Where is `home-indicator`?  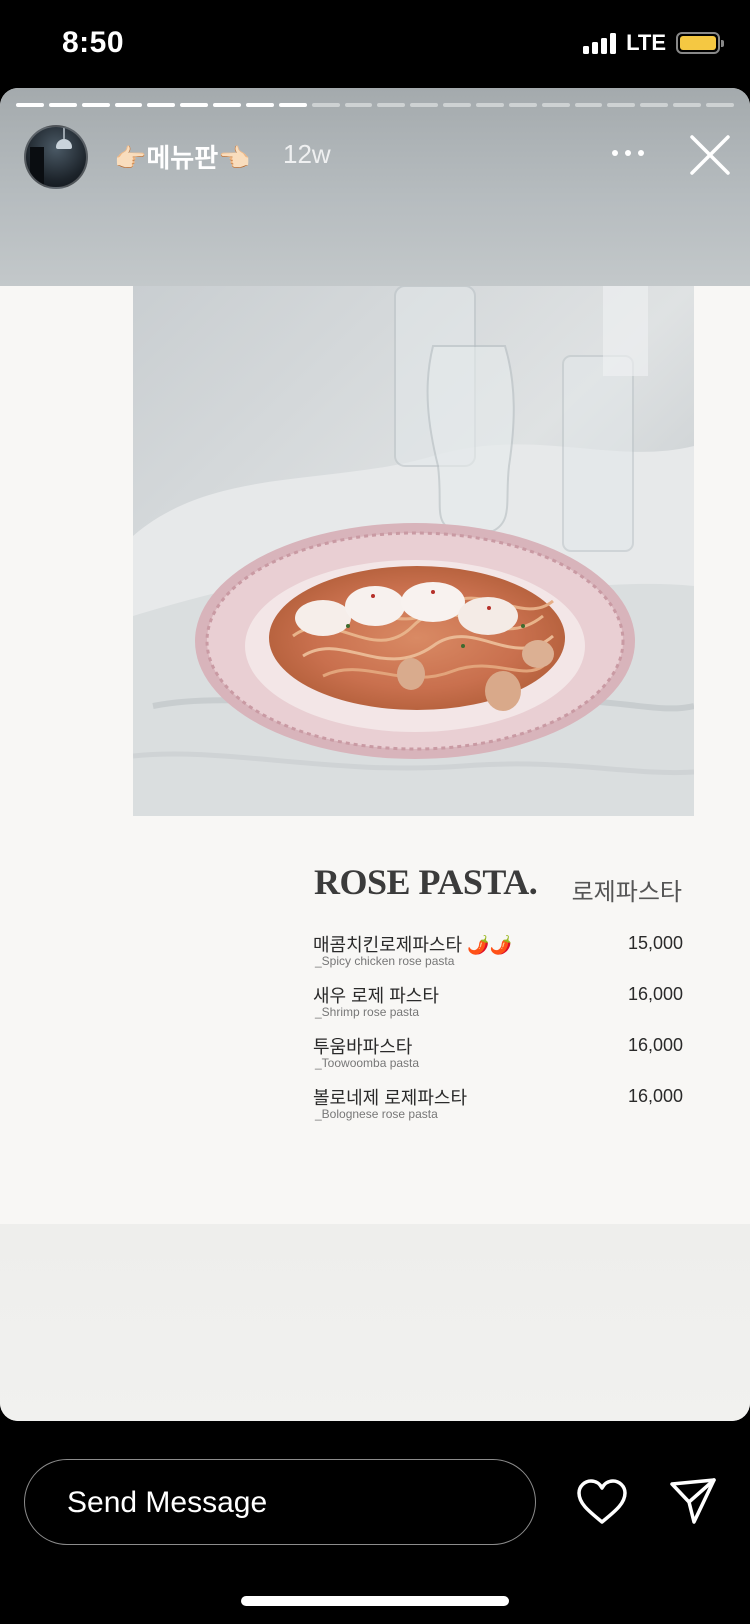 home-indicator is located at coordinates (375, 1601).